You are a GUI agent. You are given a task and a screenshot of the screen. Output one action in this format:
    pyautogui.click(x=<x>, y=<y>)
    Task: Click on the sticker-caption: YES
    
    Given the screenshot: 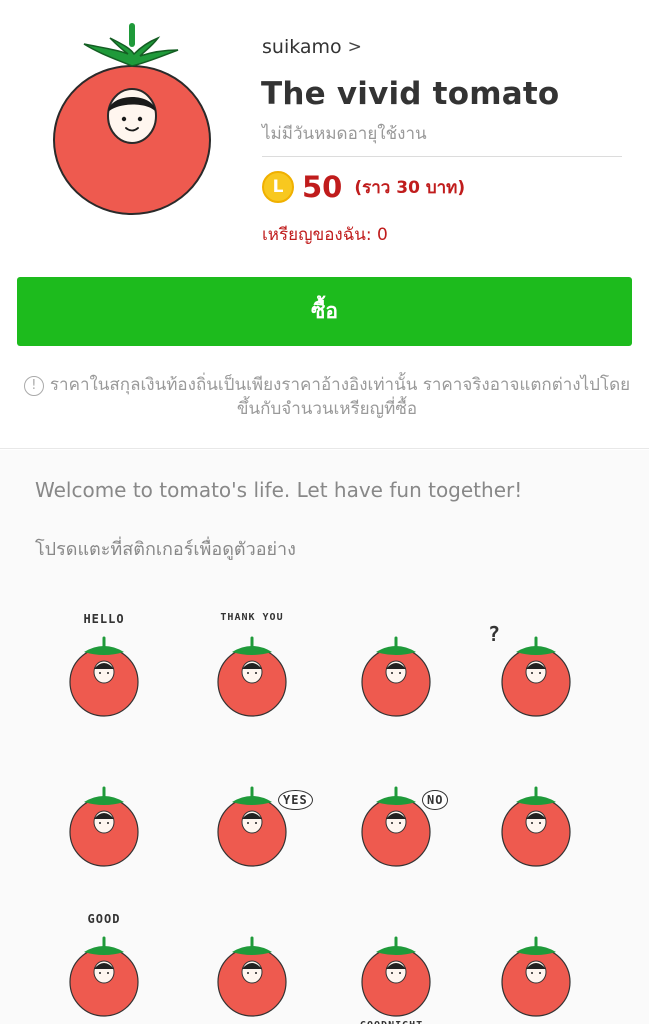 What is the action you would take?
    pyautogui.click(x=295, y=800)
    